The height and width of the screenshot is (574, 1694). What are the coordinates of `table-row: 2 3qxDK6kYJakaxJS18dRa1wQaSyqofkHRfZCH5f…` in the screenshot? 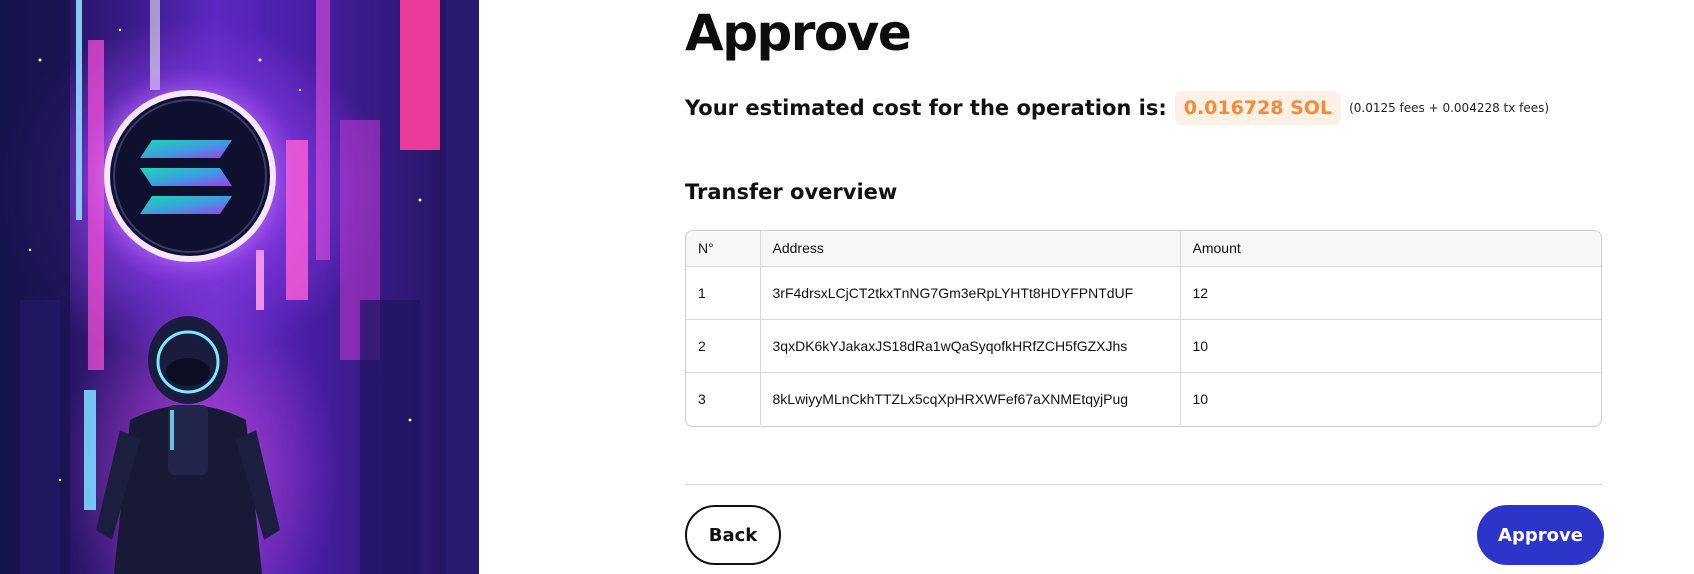 It's located at (1143, 346).